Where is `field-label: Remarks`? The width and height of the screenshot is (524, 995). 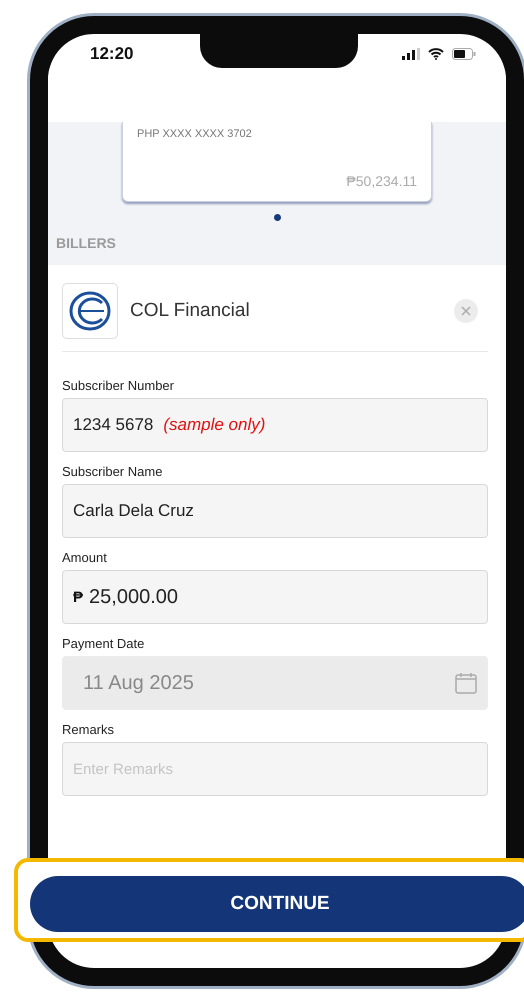 field-label: Remarks is located at coordinates (89, 729).